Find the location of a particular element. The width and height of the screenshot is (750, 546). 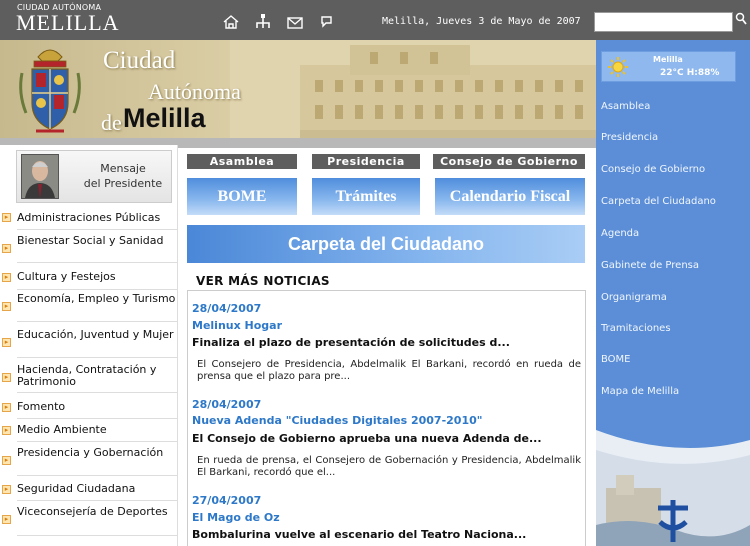

consejo-gobierno-button: Consejo de Gobierno is located at coordinates (509, 161).